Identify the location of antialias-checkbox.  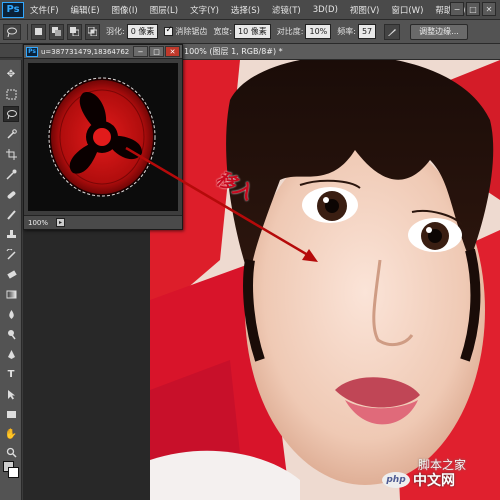
(169, 30).